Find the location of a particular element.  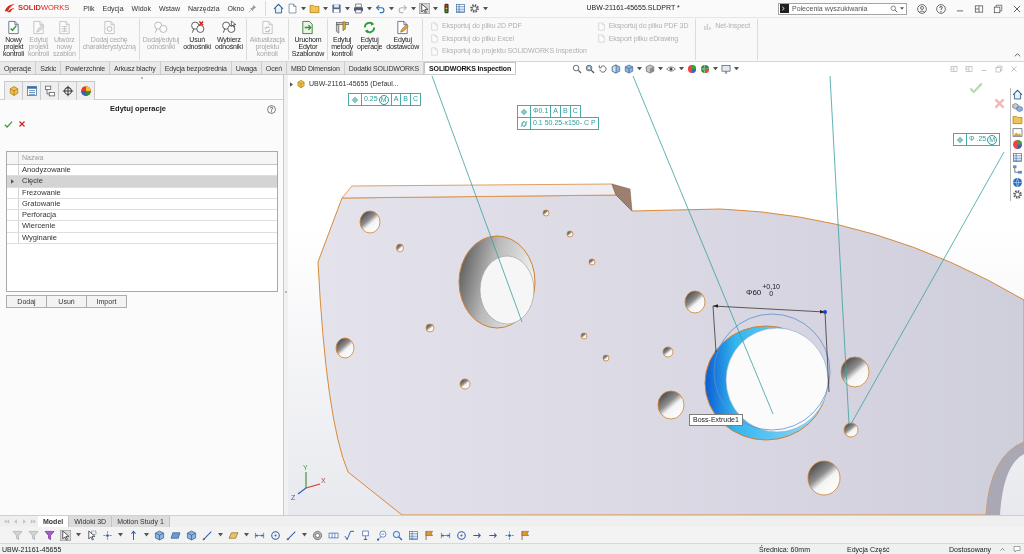

cancel-cross-icon is located at coordinates (22, 124).